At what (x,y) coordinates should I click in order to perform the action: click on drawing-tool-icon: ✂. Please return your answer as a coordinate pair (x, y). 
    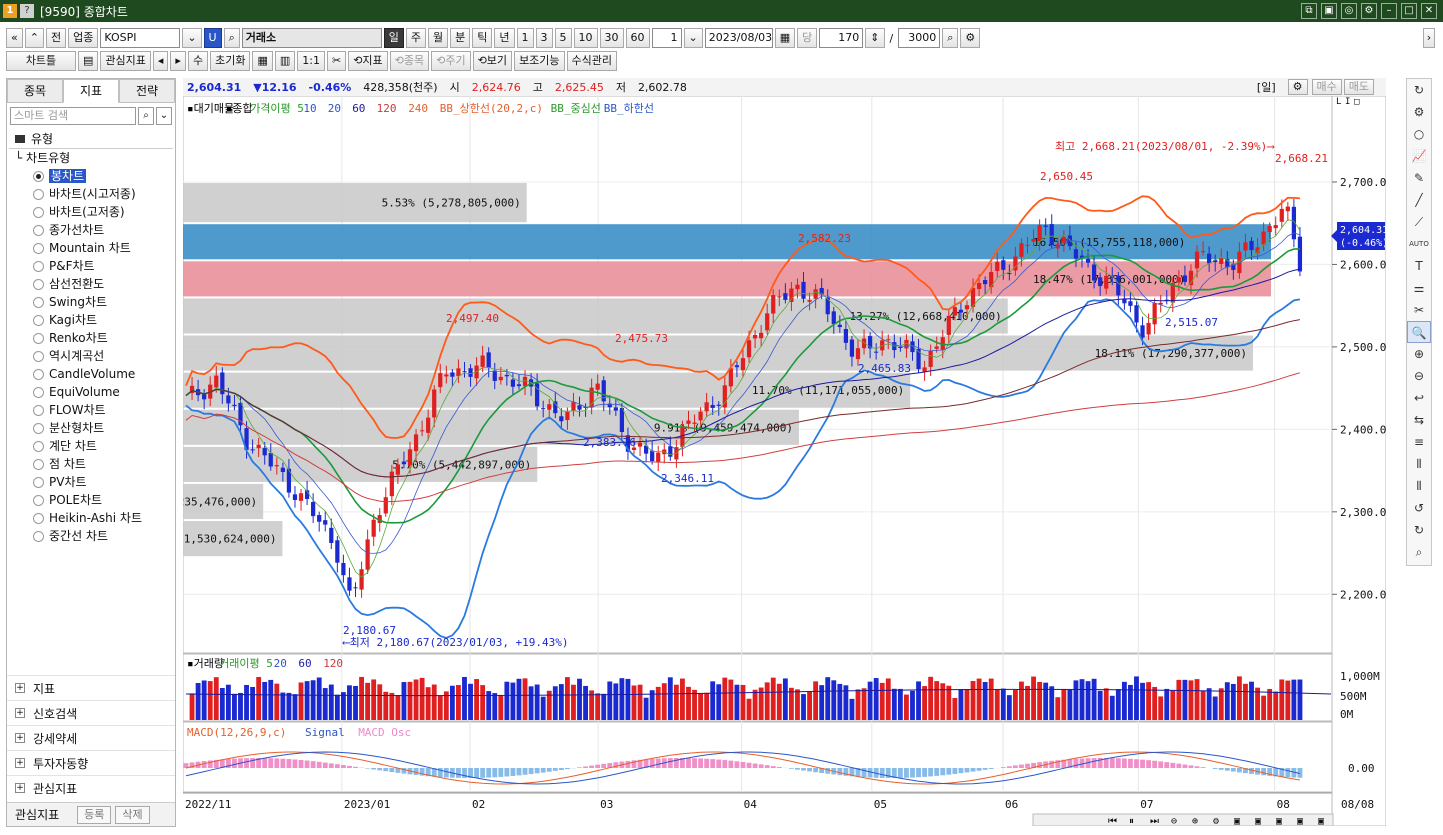
    Looking at the image, I should click on (1419, 310).